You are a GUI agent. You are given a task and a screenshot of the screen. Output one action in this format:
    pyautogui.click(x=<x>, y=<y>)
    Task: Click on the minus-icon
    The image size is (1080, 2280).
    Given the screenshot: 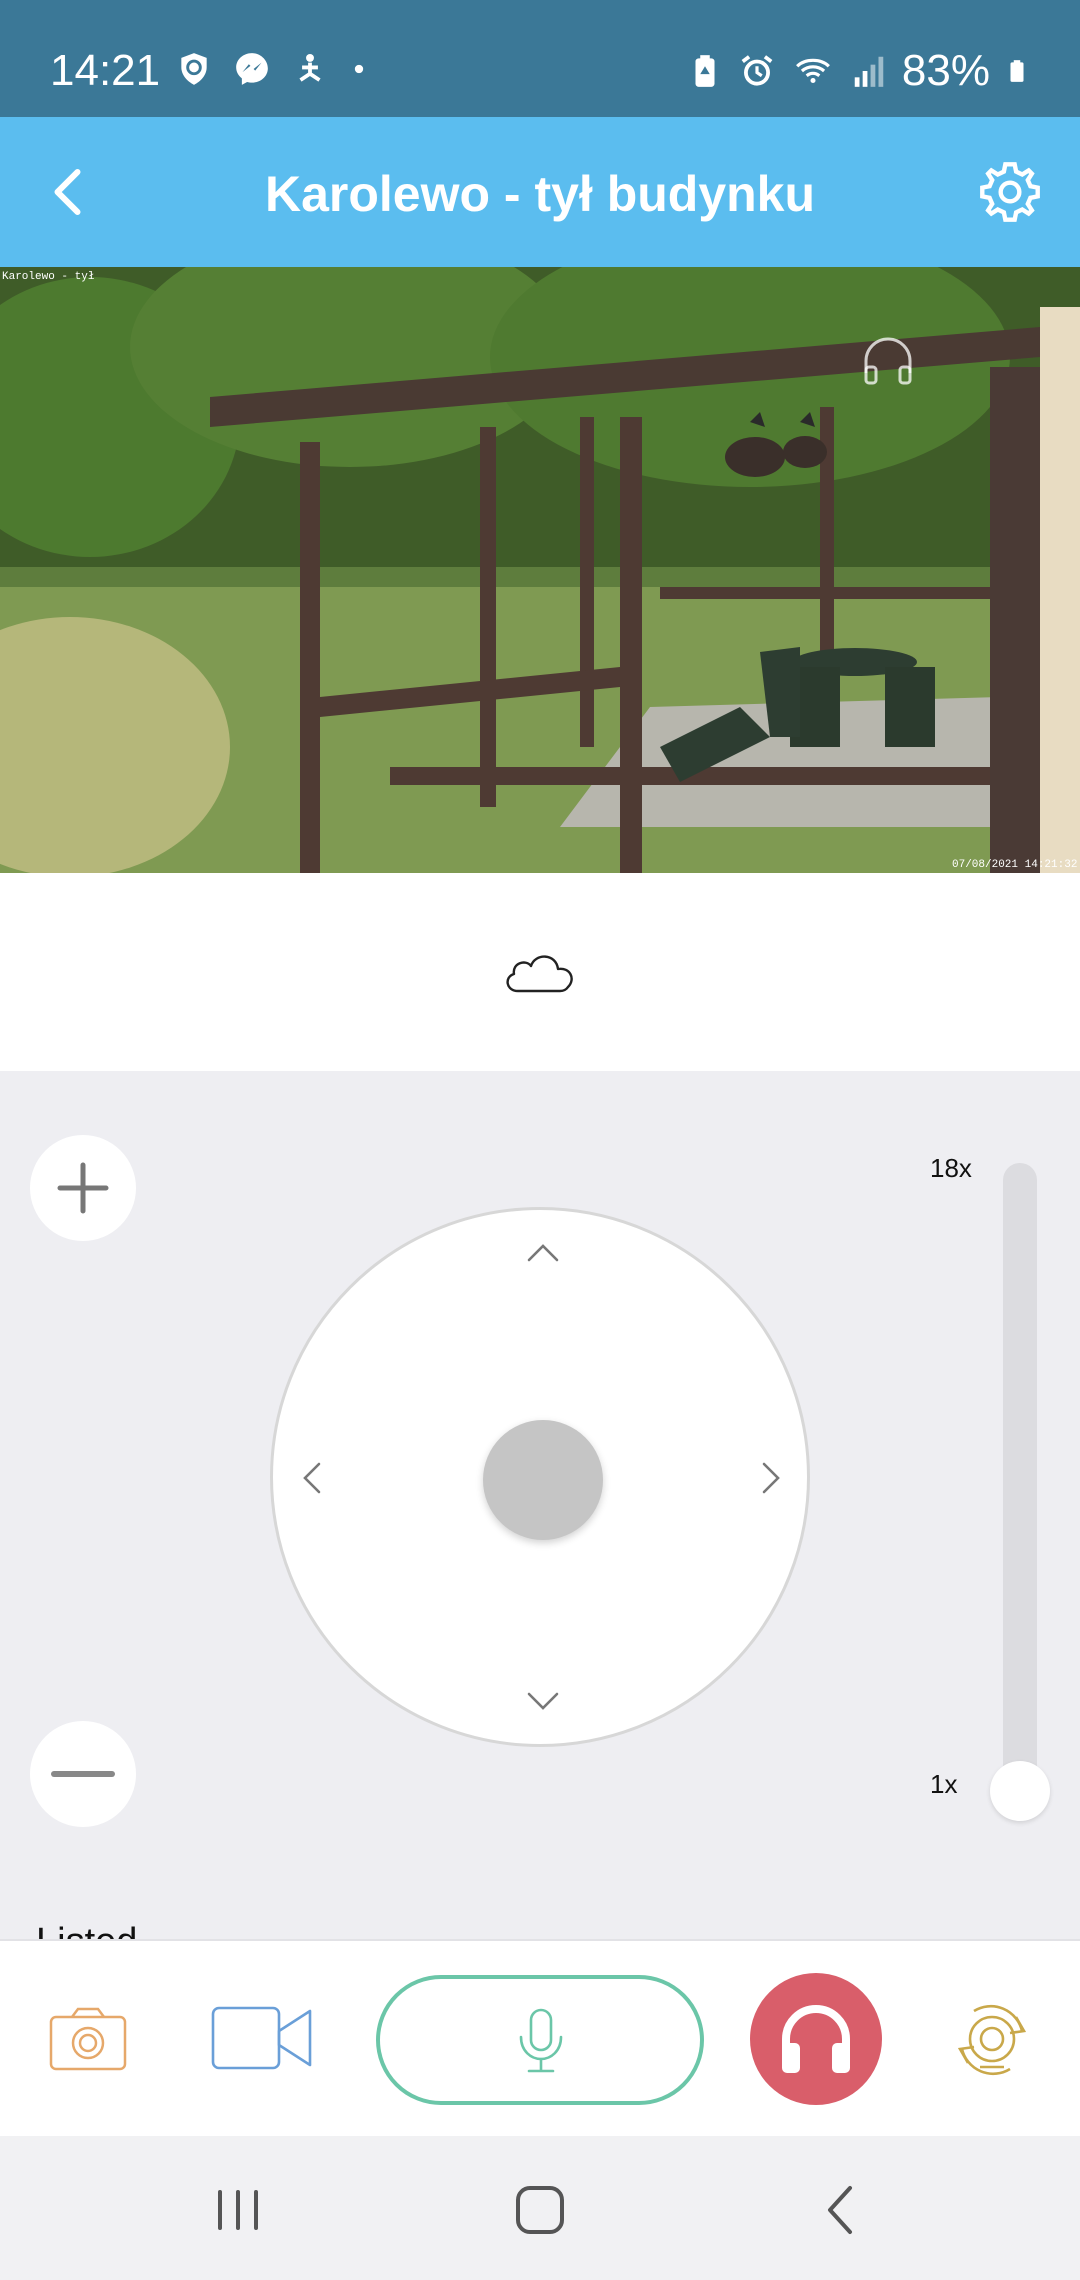 What is the action you would take?
    pyautogui.click(x=83, y=1774)
    